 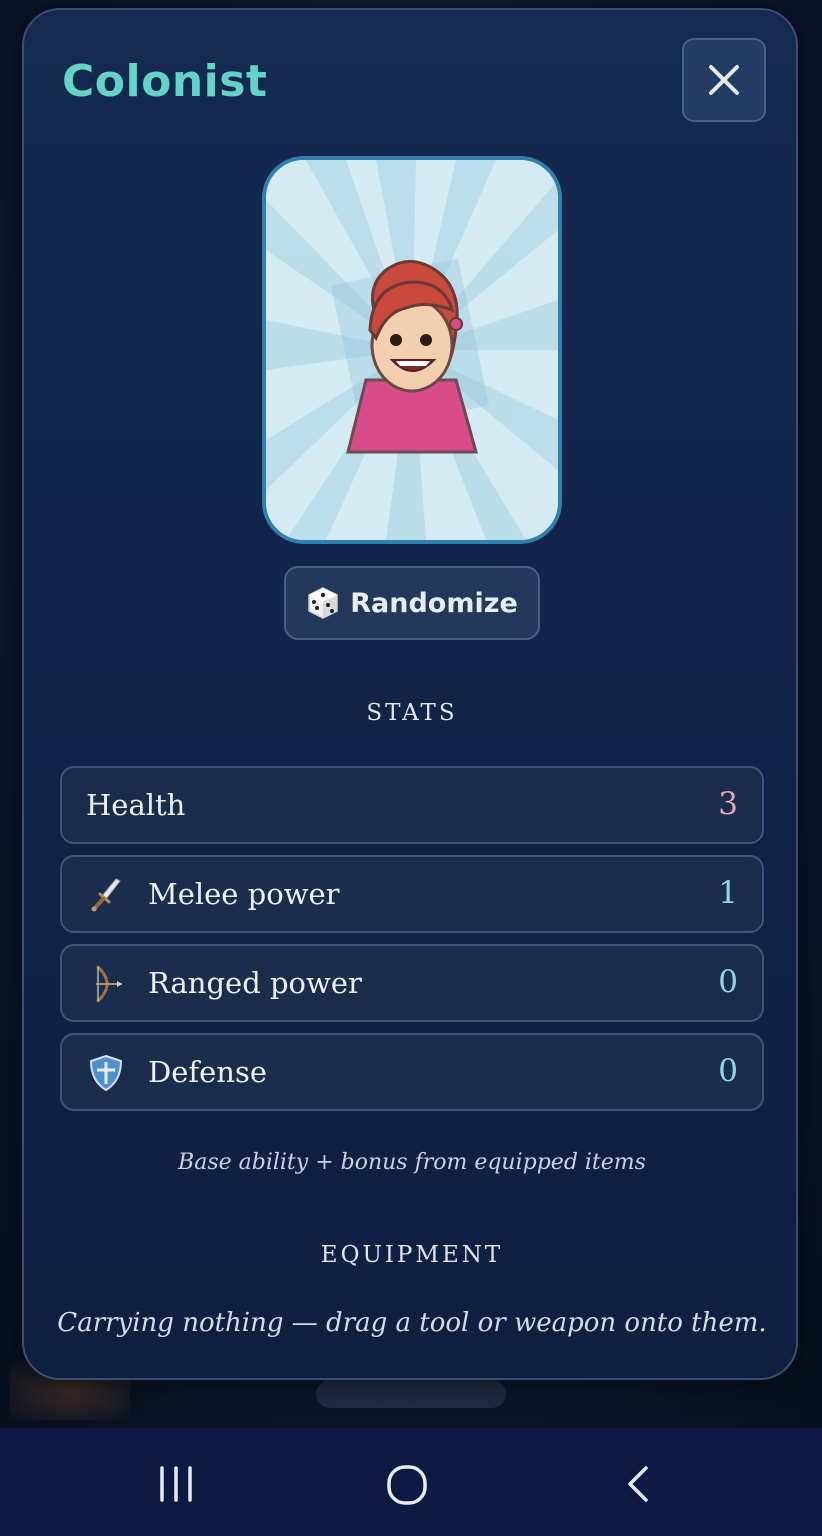 What do you see at coordinates (411, 1394) in the screenshot?
I see `background-bar` at bounding box center [411, 1394].